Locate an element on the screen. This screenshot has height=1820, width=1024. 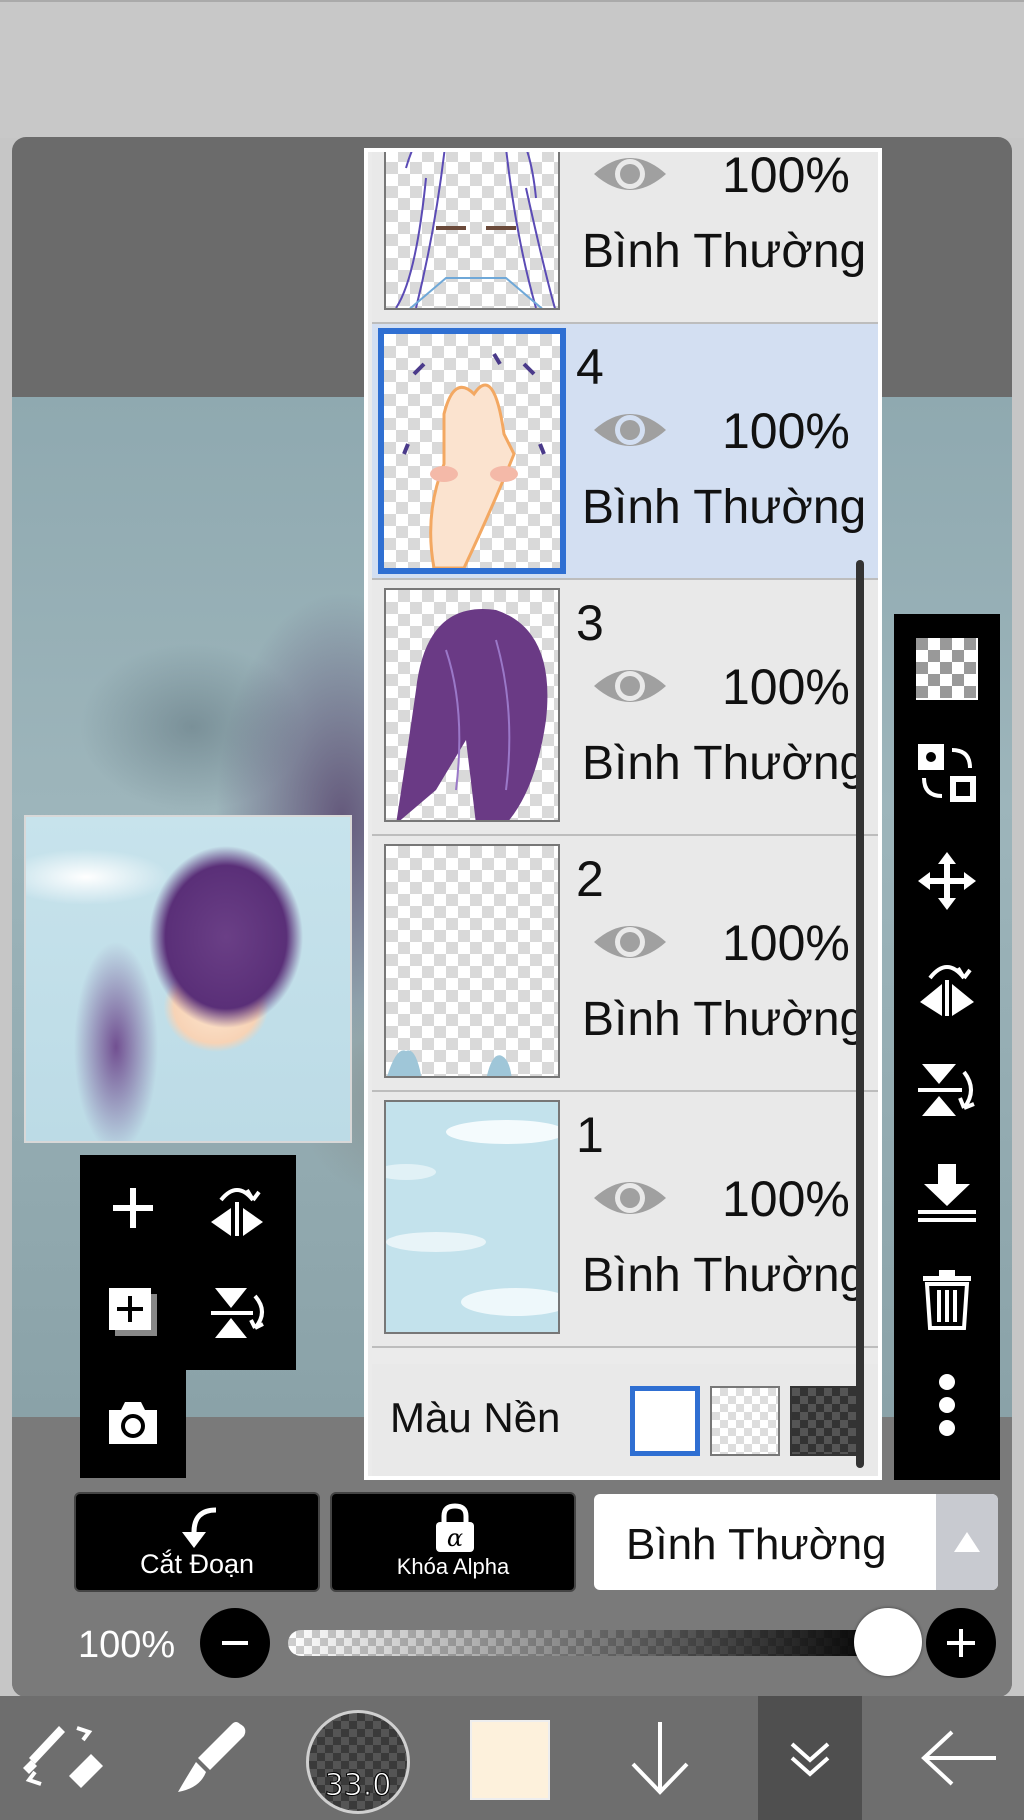
more-options-button is located at coordinates (947, 1405).